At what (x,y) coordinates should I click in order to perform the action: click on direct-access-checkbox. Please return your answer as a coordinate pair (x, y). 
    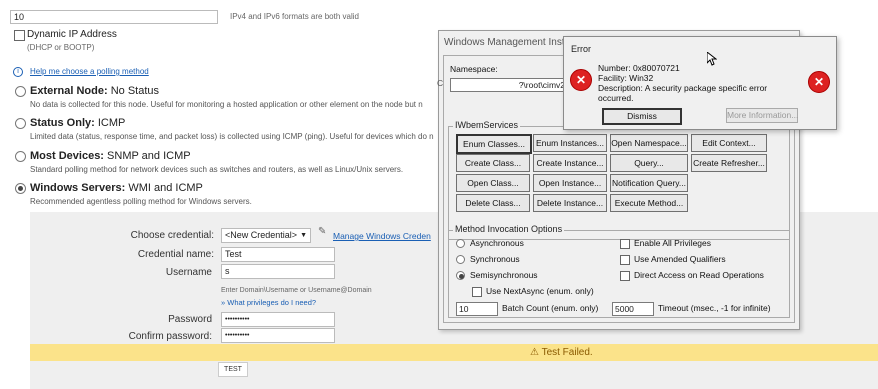
    Looking at the image, I should click on (625, 276).